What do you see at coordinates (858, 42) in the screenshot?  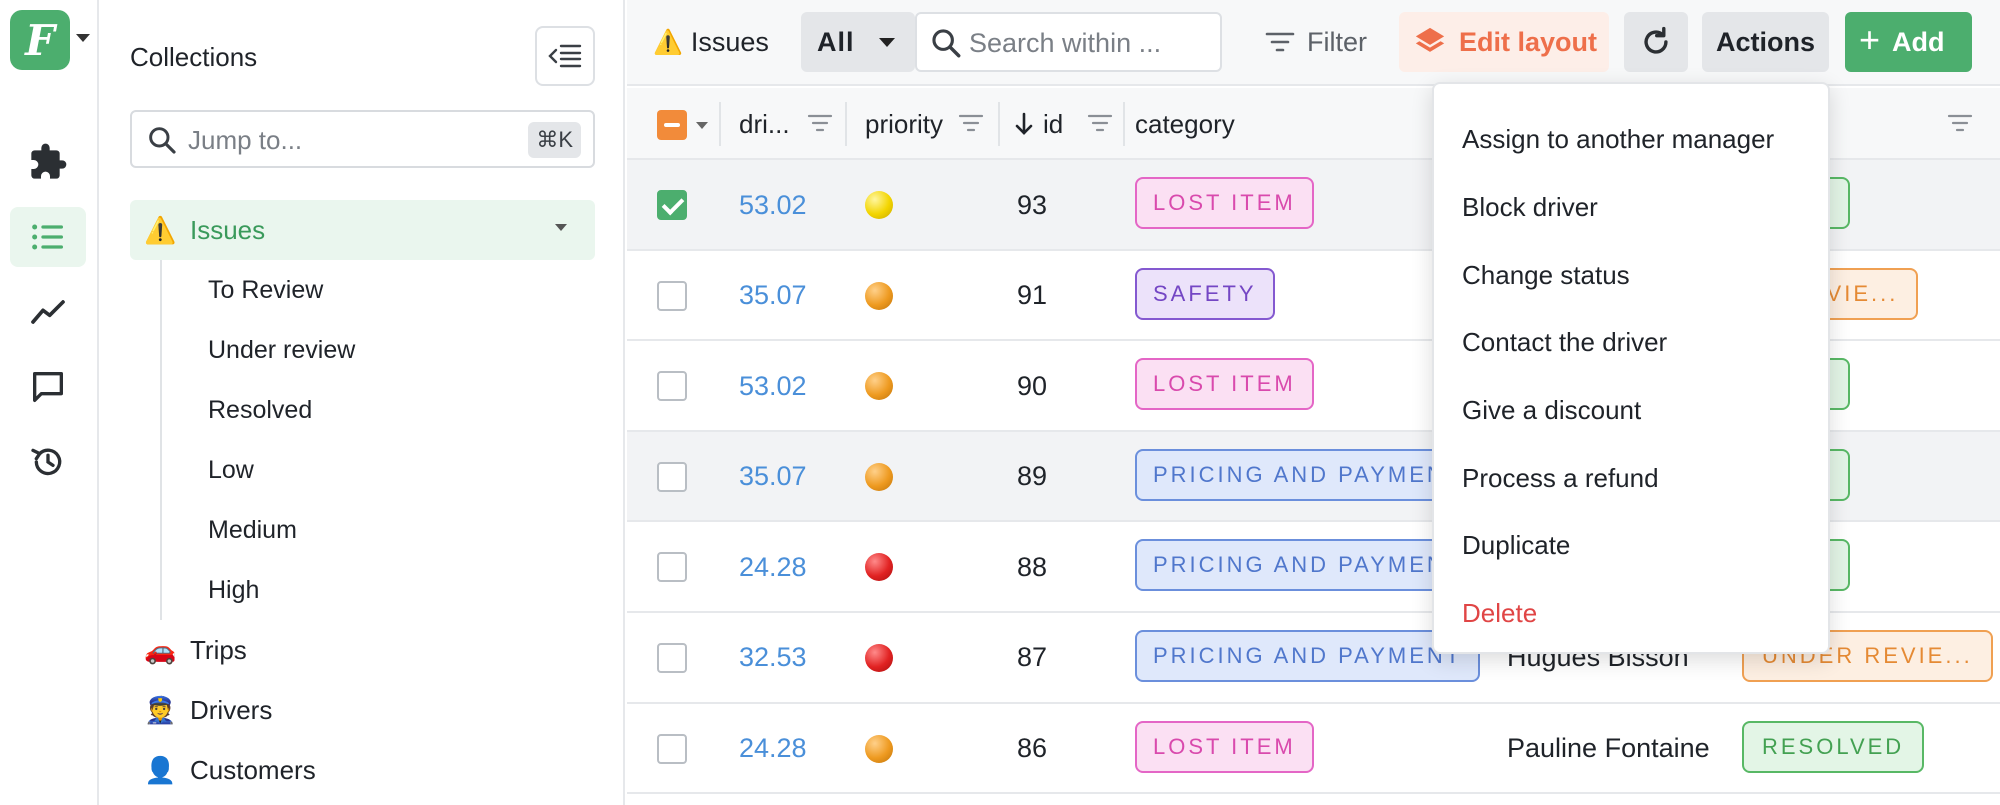 I see `segment-select: All` at bounding box center [858, 42].